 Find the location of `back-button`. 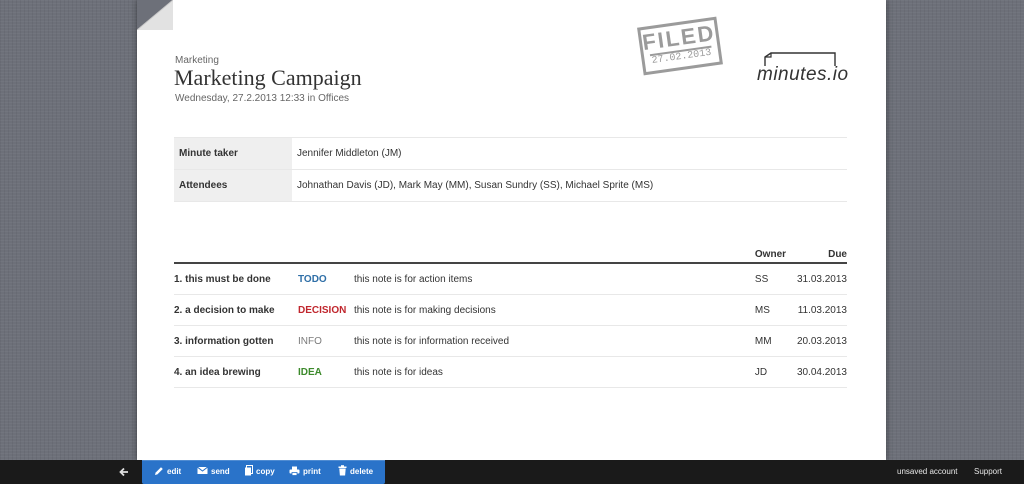

back-button is located at coordinates (124, 472).